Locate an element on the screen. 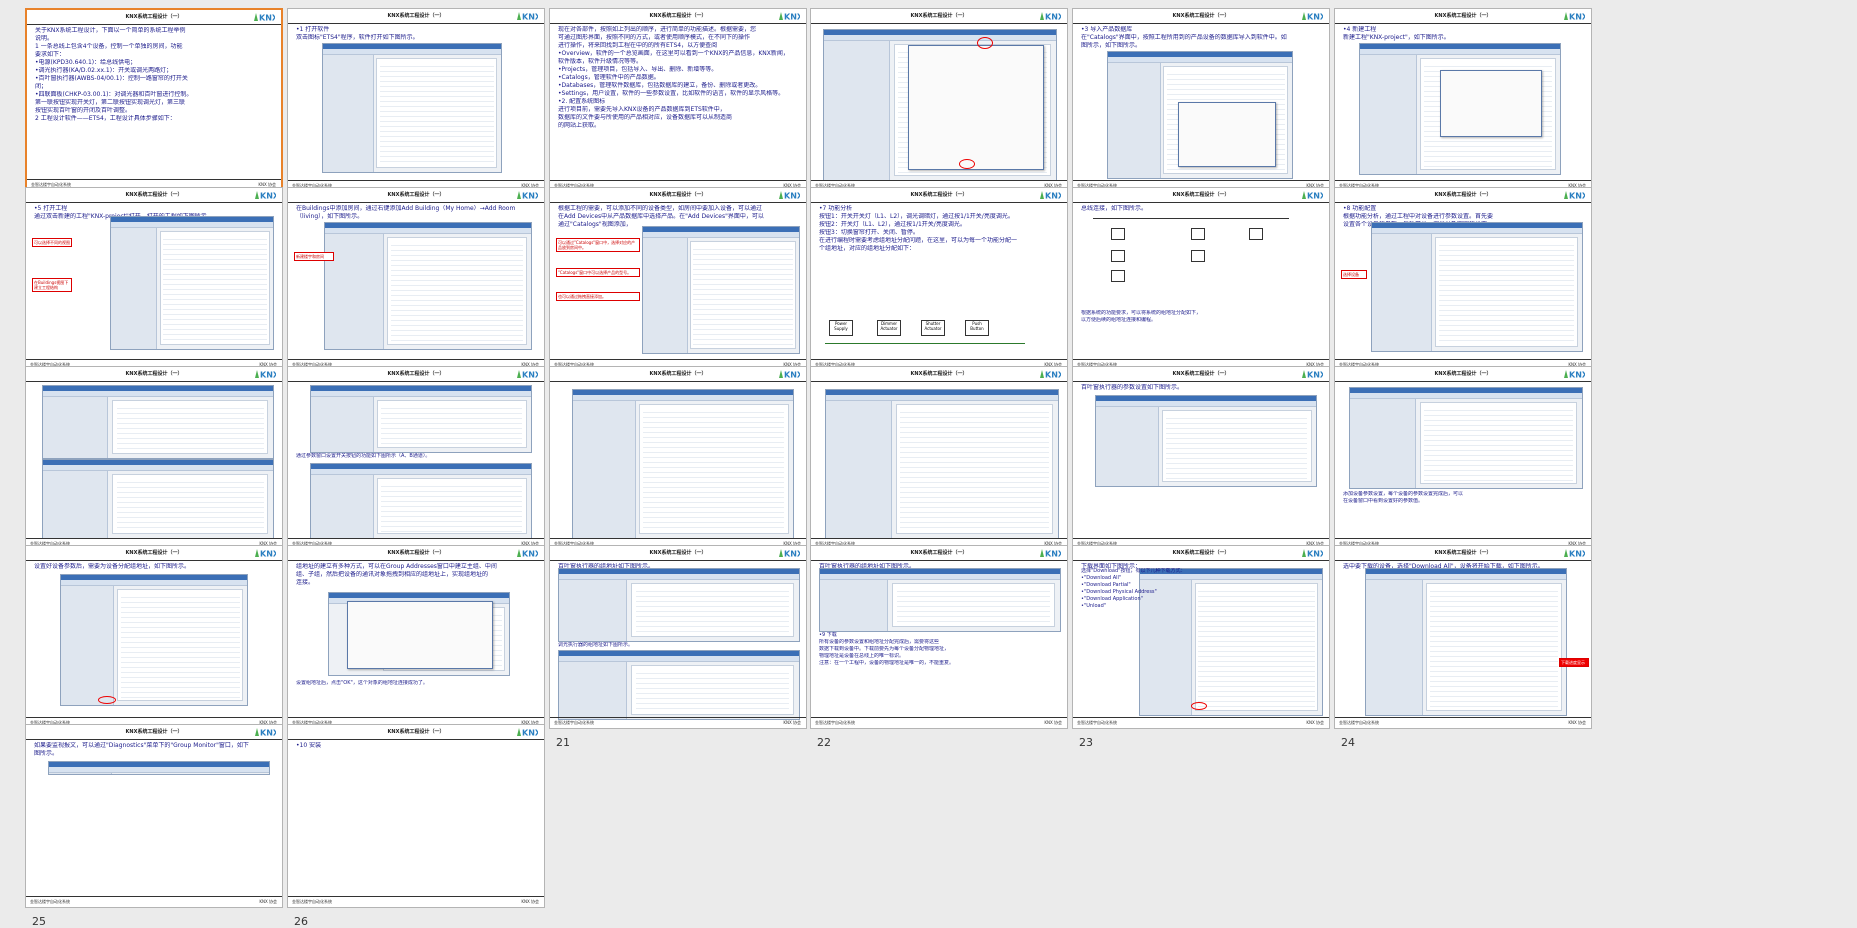 The height and width of the screenshot is (928, 1857). slide-text-line: •1 打开软件 is located at coordinates (313, 29).